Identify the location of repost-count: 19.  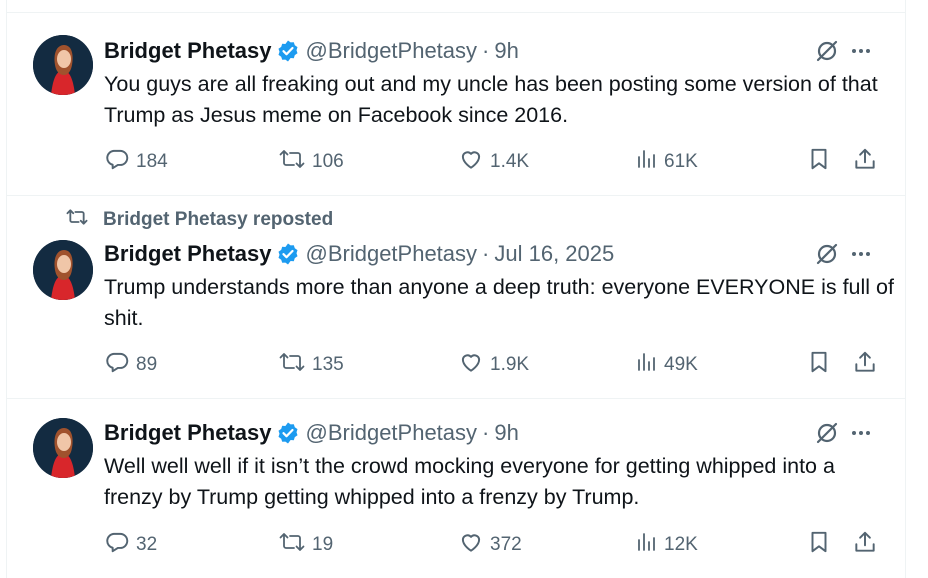
(323, 544).